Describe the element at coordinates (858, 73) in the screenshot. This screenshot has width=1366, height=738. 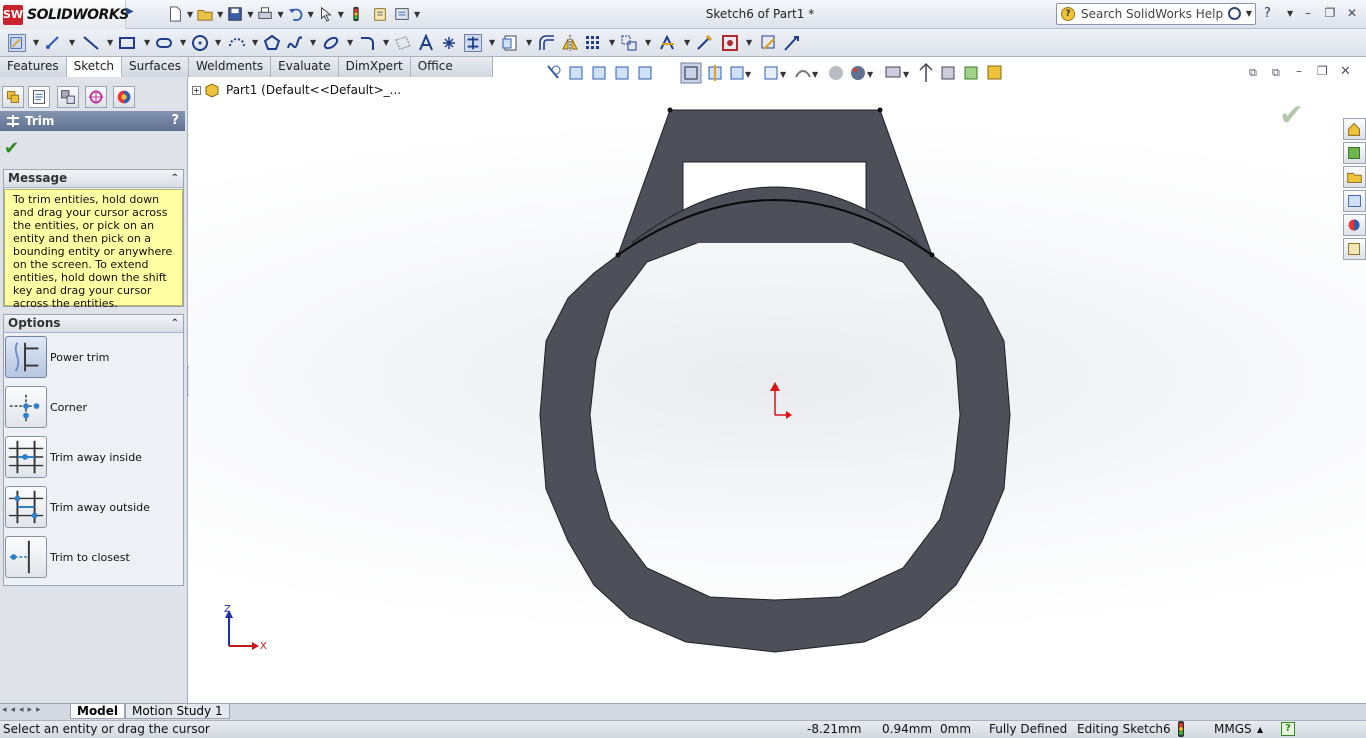
I see `scene-icon` at that location.